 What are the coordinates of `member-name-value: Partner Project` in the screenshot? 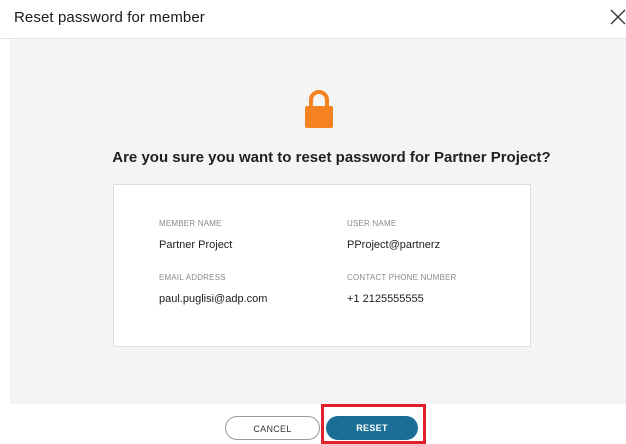 It's located at (196, 245).